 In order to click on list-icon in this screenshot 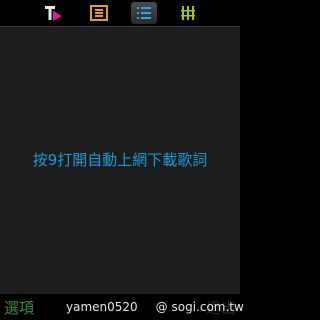, I will do `click(99, 13)`.